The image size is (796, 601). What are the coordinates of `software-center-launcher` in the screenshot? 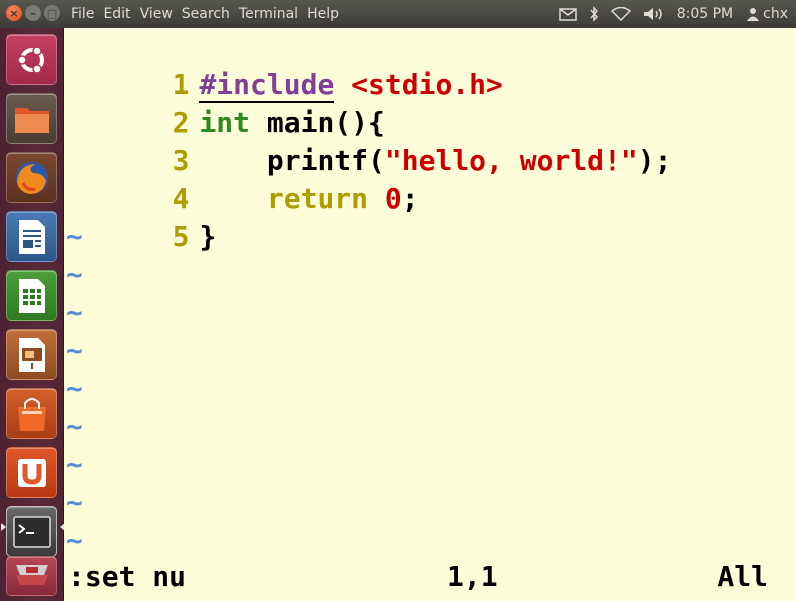 It's located at (31, 413).